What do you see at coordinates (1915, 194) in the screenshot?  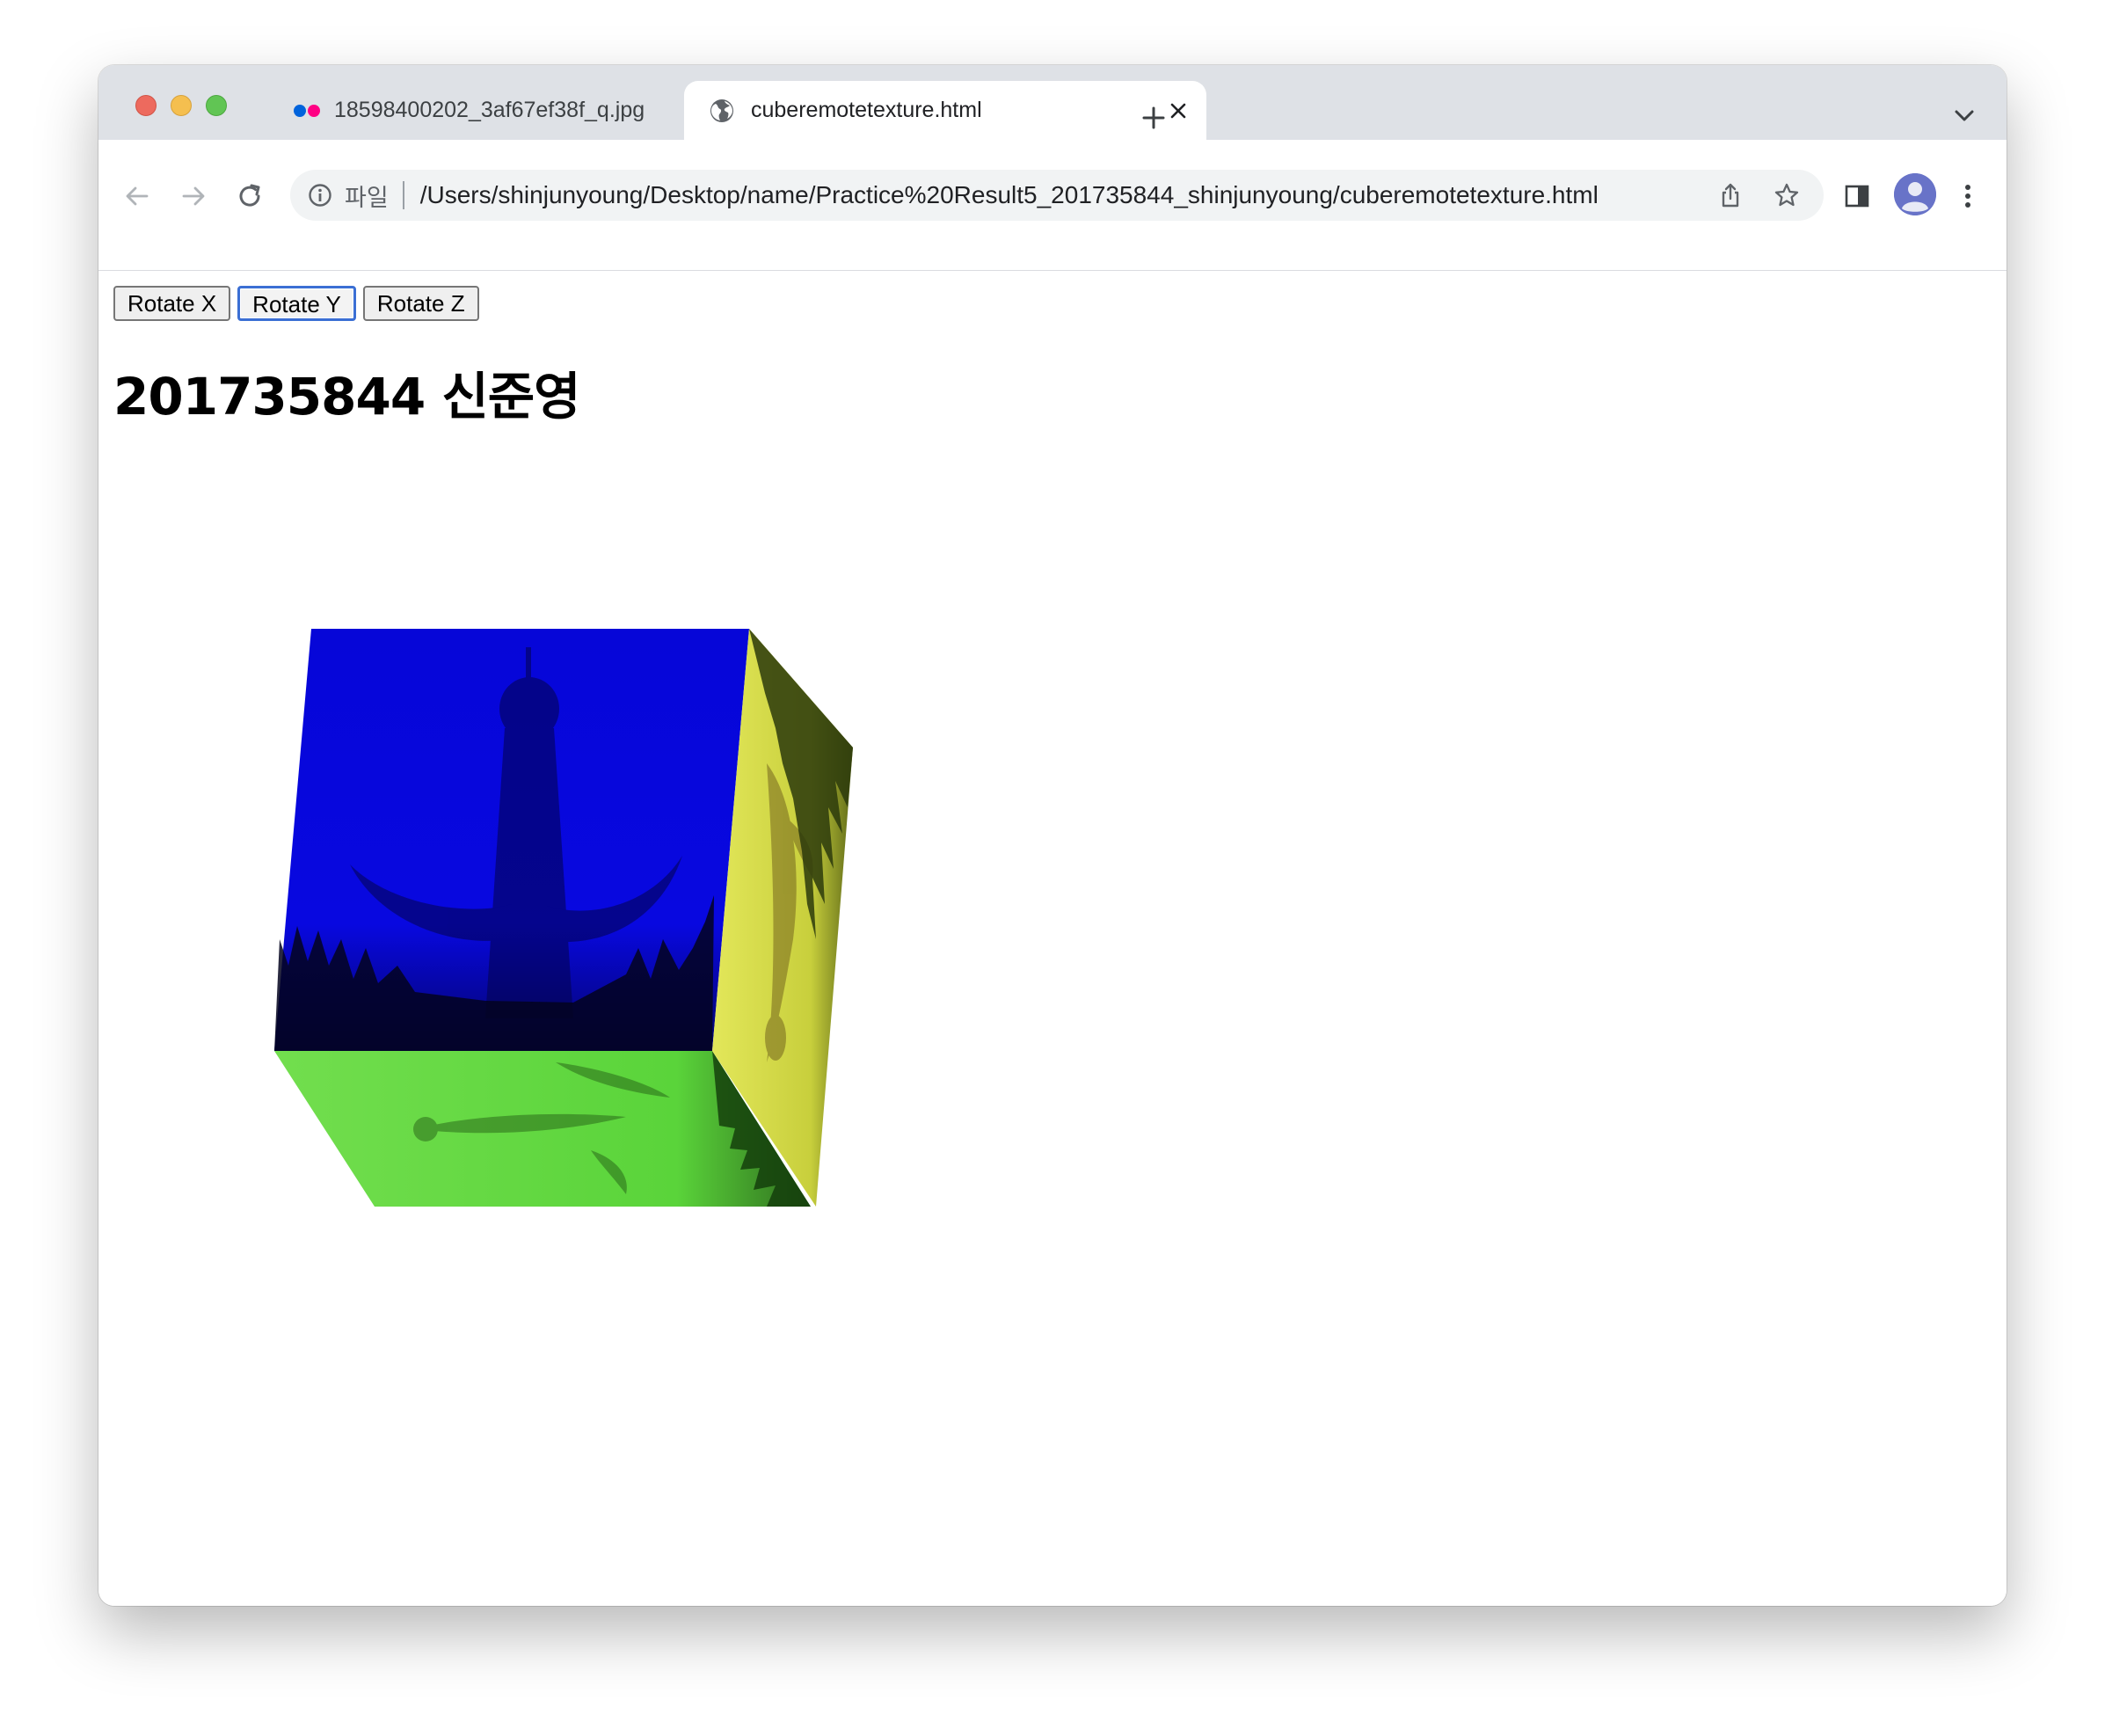 I see `profile-avatar` at bounding box center [1915, 194].